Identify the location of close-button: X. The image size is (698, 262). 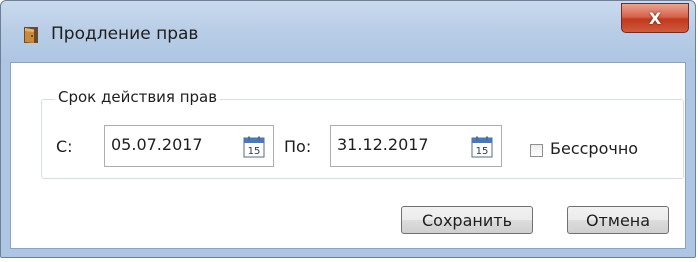
(655, 18).